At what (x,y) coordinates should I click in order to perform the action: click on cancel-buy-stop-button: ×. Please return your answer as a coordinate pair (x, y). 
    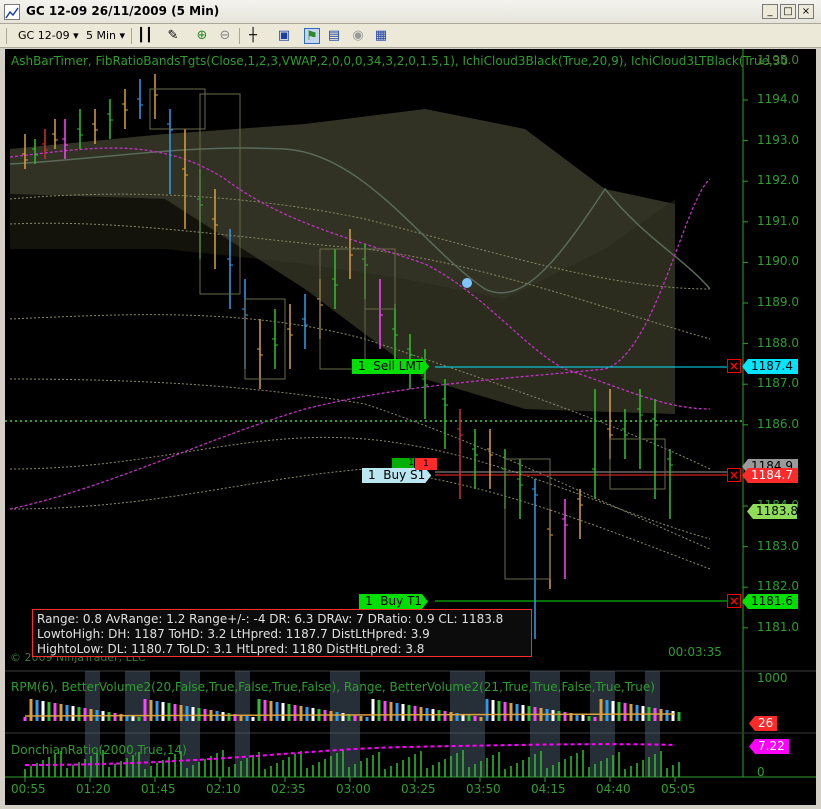
    Looking at the image, I should click on (734, 475).